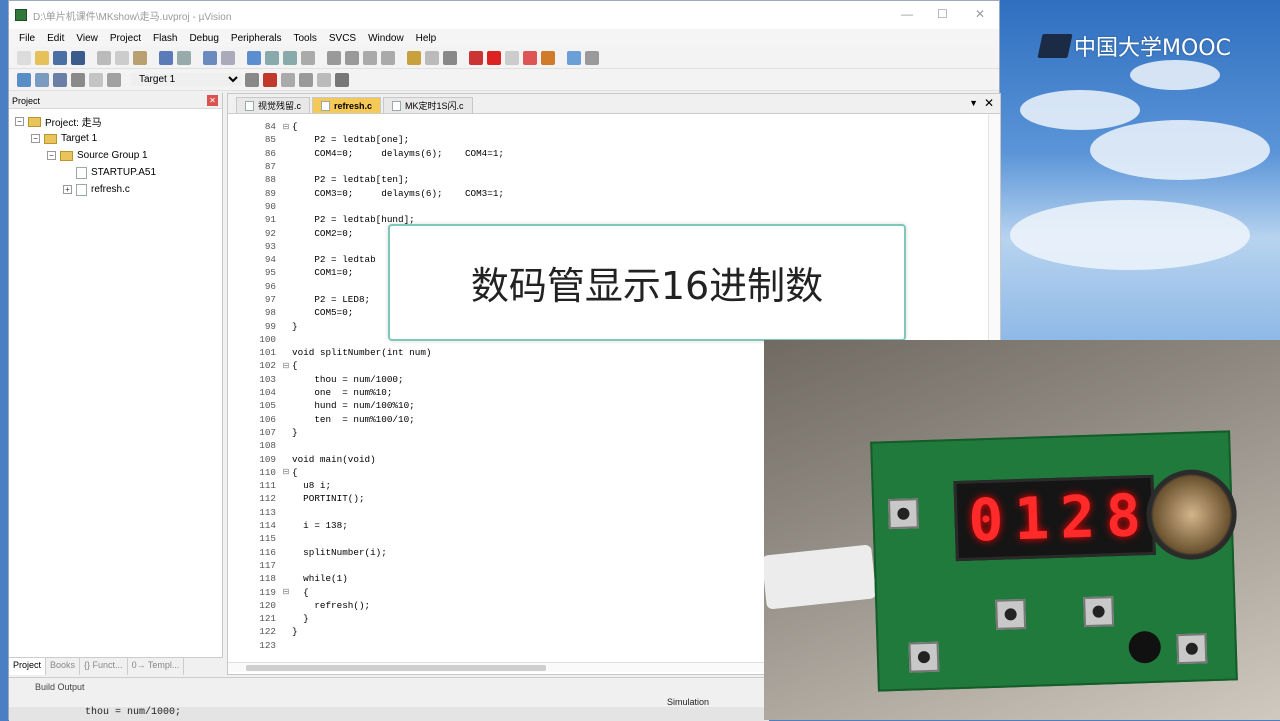 This screenshot has height=721, width=1280. I want to click on pane-tab: Project, so click(28, 666).